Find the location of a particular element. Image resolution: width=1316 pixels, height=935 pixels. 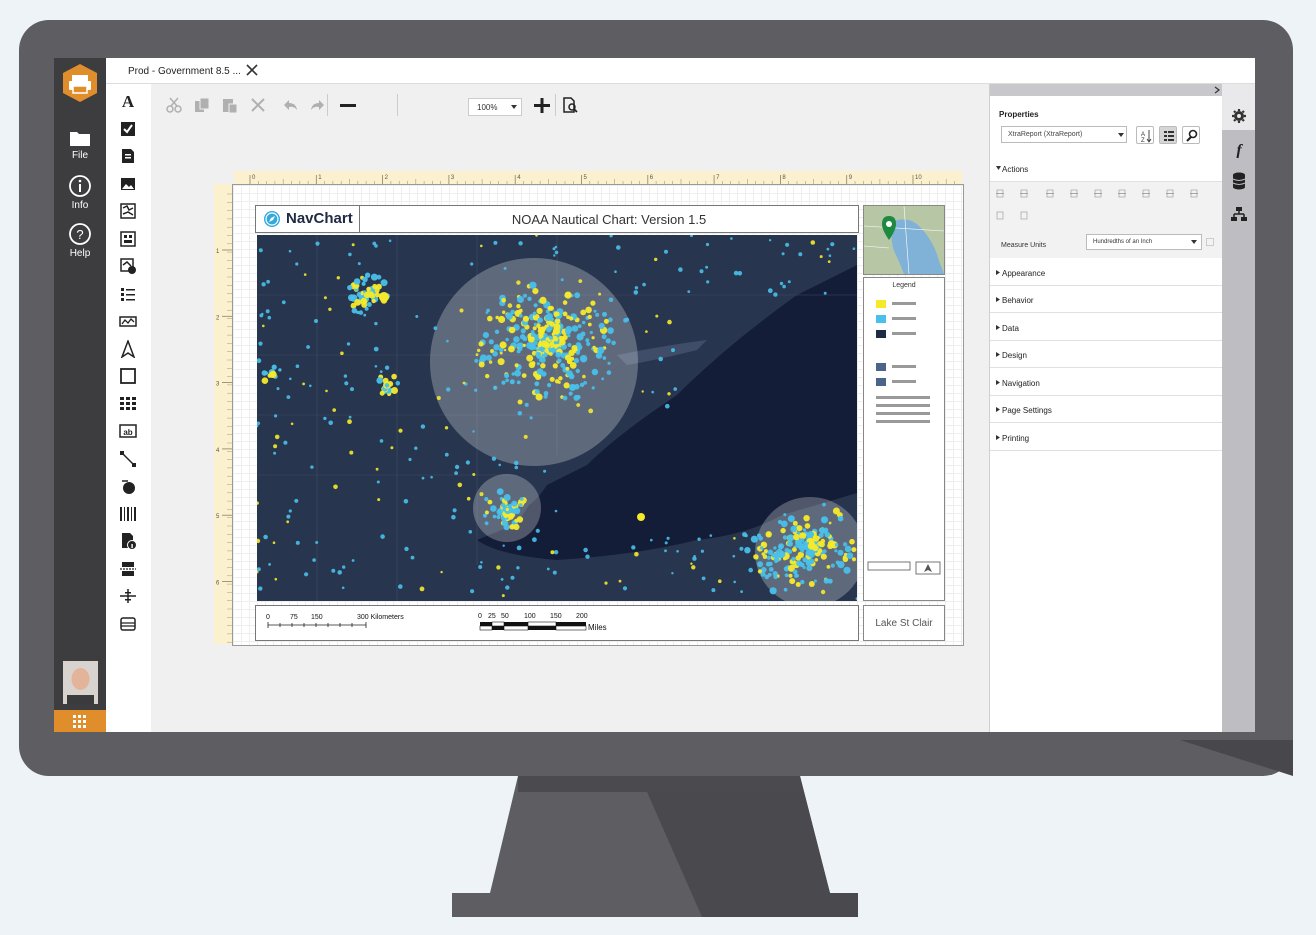

ruler-label: 1 is located at coordinates (218, 252).